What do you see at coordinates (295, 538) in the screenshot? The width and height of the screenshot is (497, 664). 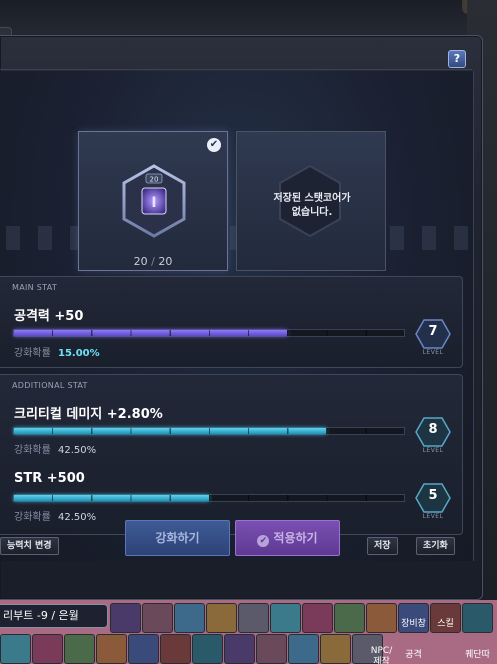 I see `apply-button-label: 적용하기` at bounding box center [295, 538].